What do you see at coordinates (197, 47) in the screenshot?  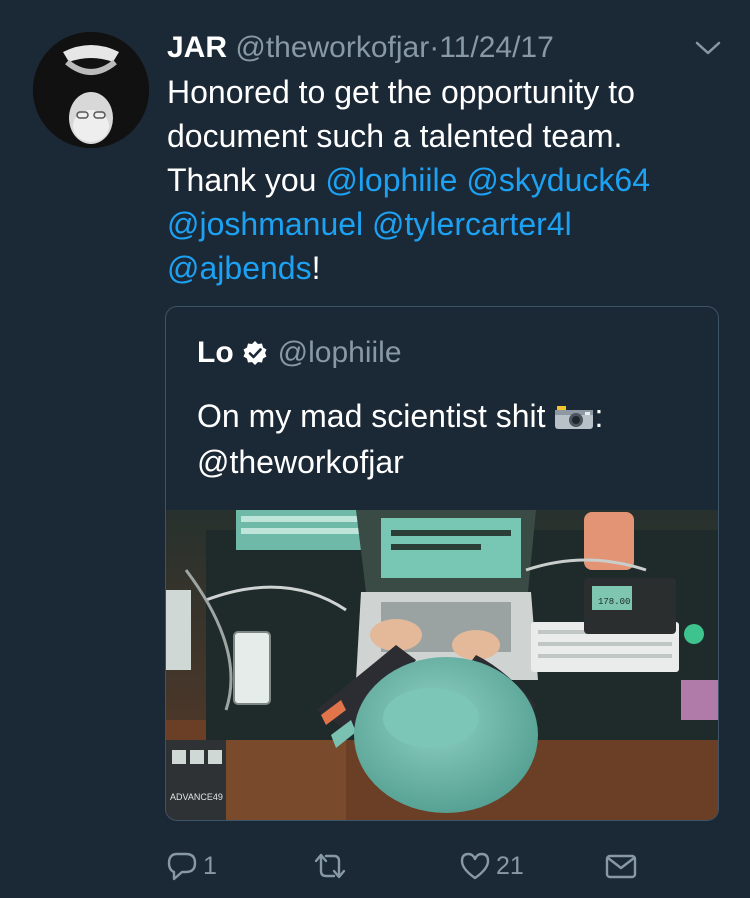 I see `author-name: JAR` at bounding box center [197, 47].